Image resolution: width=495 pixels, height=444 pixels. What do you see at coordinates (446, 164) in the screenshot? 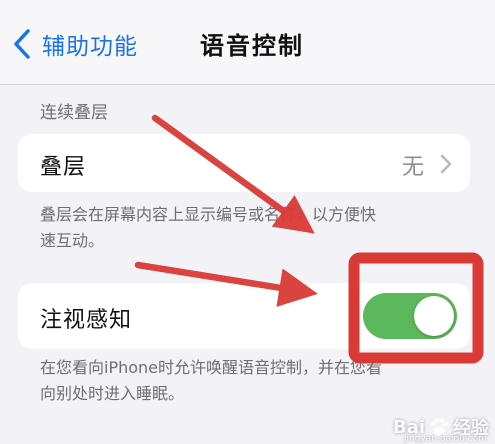
I see `chevron-right-icon` at bounding box center [446, 164].